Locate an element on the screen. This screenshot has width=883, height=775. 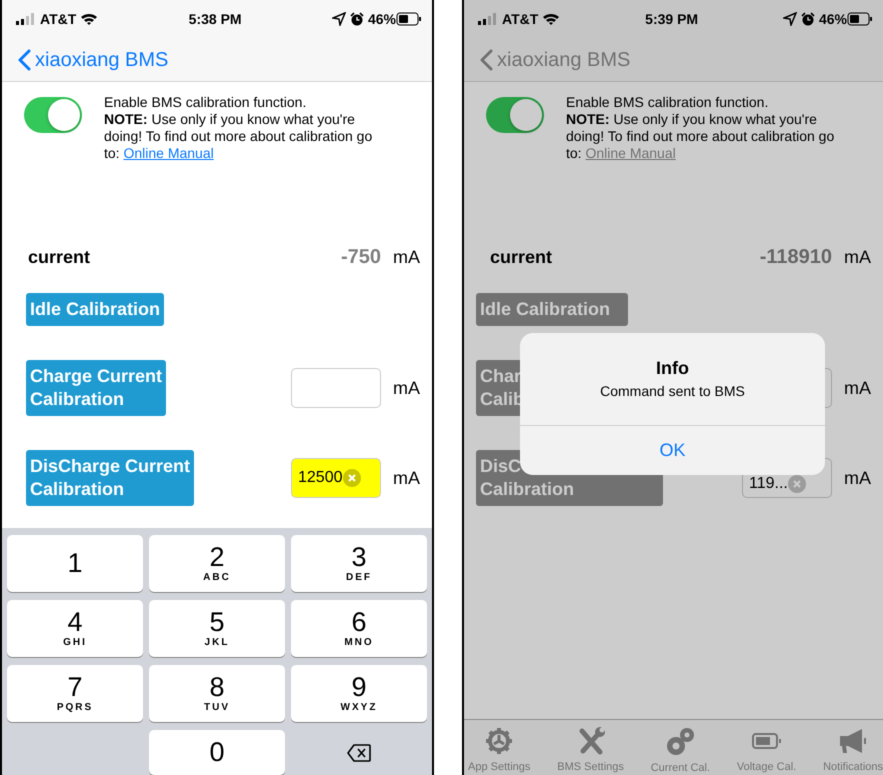
current-value: -118910 is located at coordinates (796, 257).